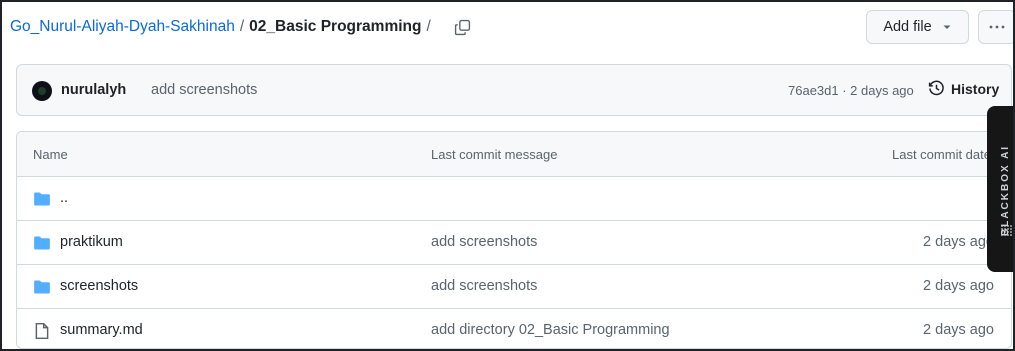  What do you see at coordinates (947, 27) in the screenshot?
I see `caret-down-icon` at bounding box center [947, 27].